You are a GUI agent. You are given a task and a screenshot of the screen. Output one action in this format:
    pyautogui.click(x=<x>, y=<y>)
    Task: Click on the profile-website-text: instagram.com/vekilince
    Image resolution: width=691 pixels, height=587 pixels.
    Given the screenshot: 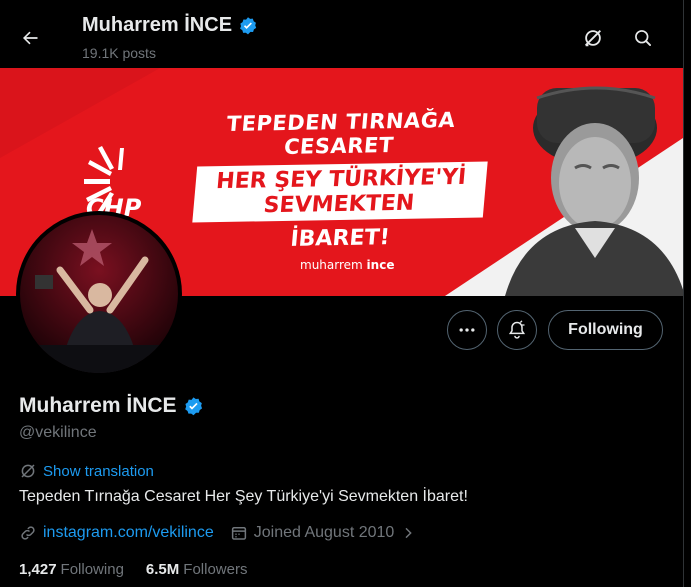 What is the action you would take?
    pyautogui.click(x=128, y=532)
    